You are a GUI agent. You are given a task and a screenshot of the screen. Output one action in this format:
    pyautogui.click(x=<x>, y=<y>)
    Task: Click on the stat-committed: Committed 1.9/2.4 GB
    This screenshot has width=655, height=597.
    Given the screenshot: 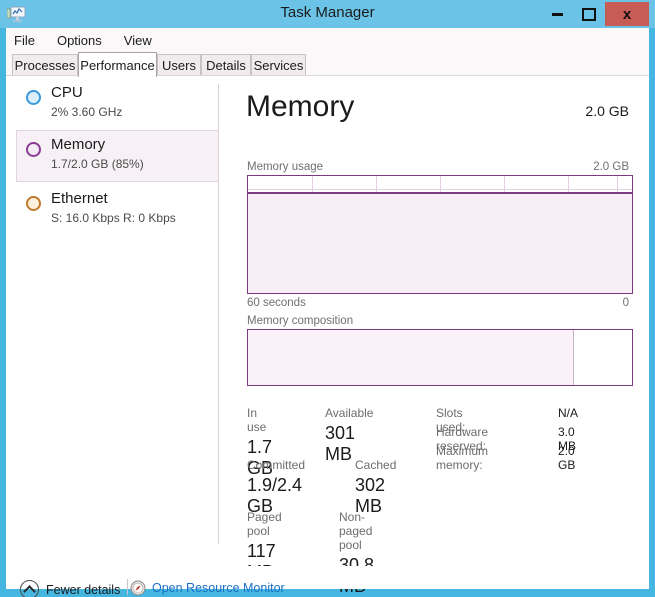 What is the action you would take?
    pyautogui.click(x=276, y=487)
    